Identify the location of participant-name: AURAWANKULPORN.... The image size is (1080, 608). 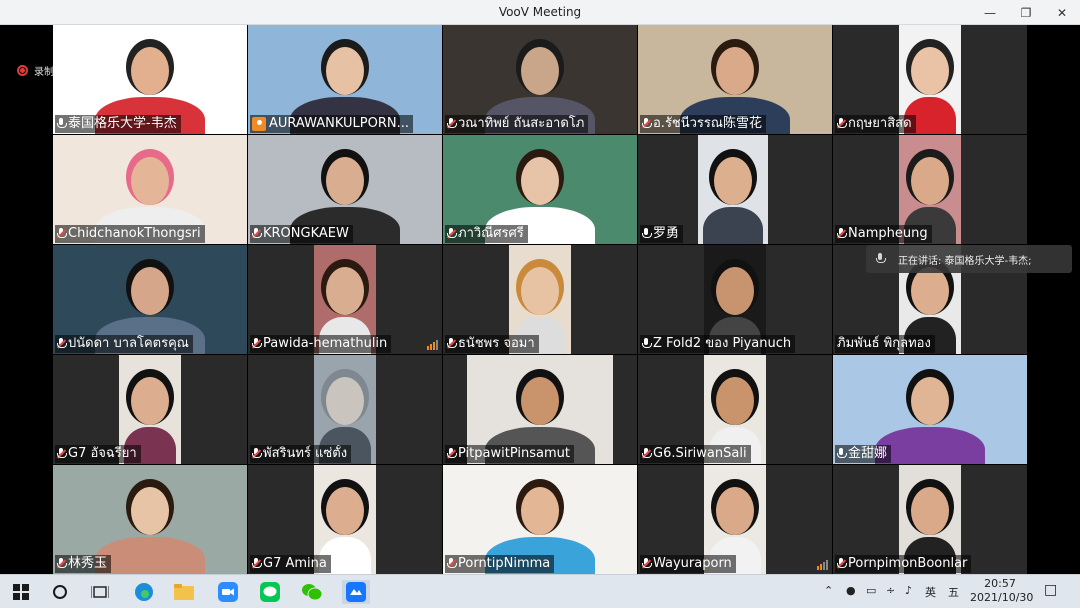
(339, 123).